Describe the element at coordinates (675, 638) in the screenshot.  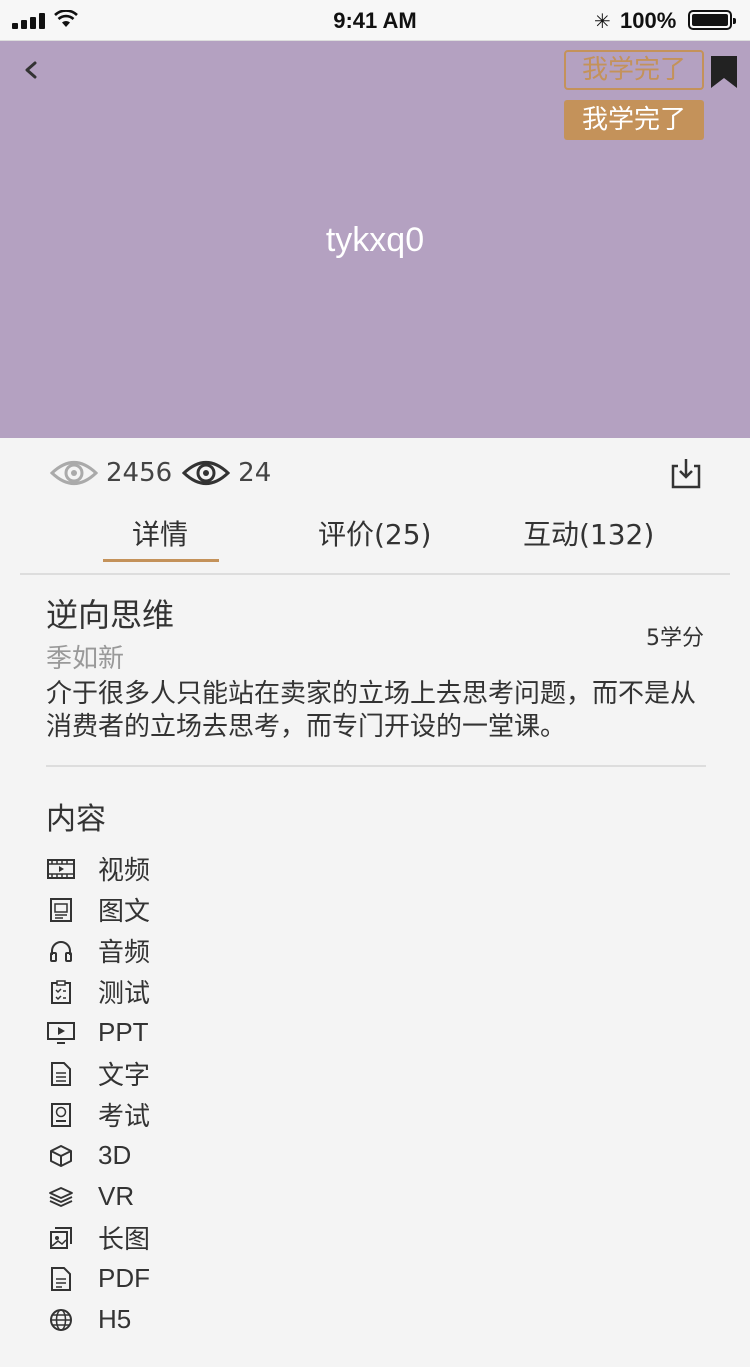
I see `course-credit: 5学分` at that location.